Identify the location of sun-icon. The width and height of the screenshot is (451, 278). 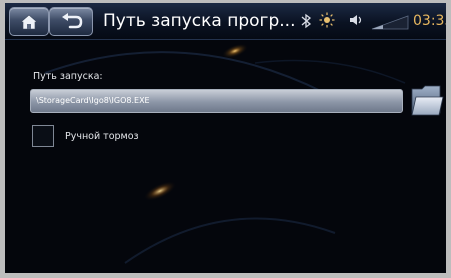
(327, 20).